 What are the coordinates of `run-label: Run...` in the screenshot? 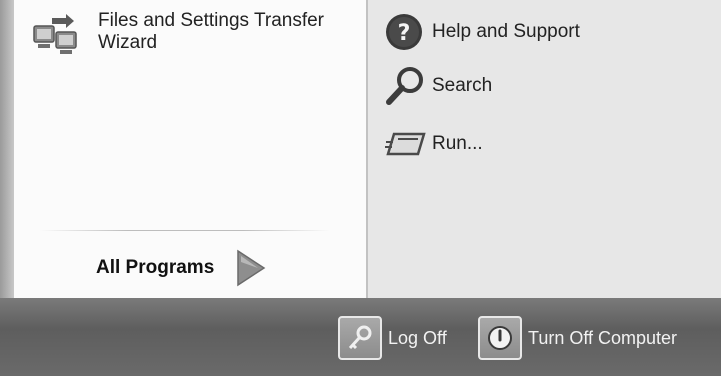 It's located at (457, 143).